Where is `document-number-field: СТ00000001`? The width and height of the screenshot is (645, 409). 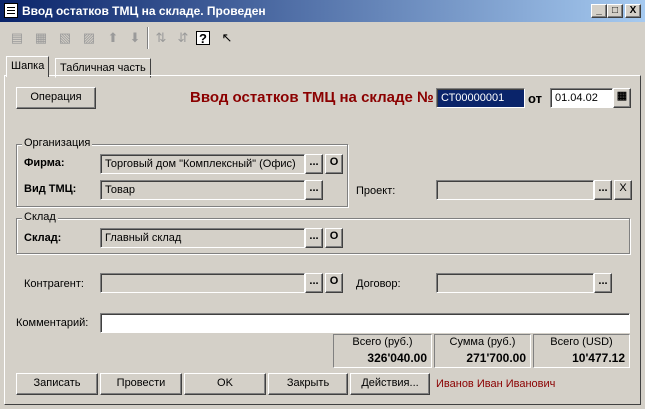 document-number-field: СТ00000001 is located at coordinates (480, 98).